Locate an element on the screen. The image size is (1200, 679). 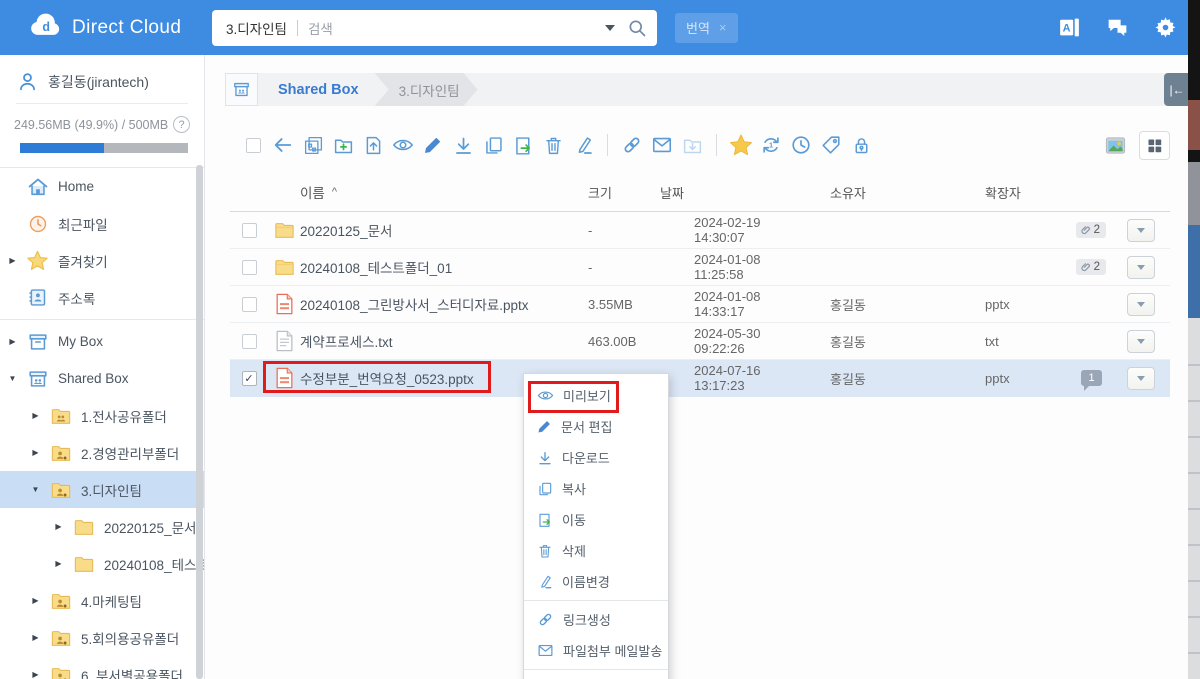
brand-logo: d Direct Cloud is located at coordinates (113, 28).